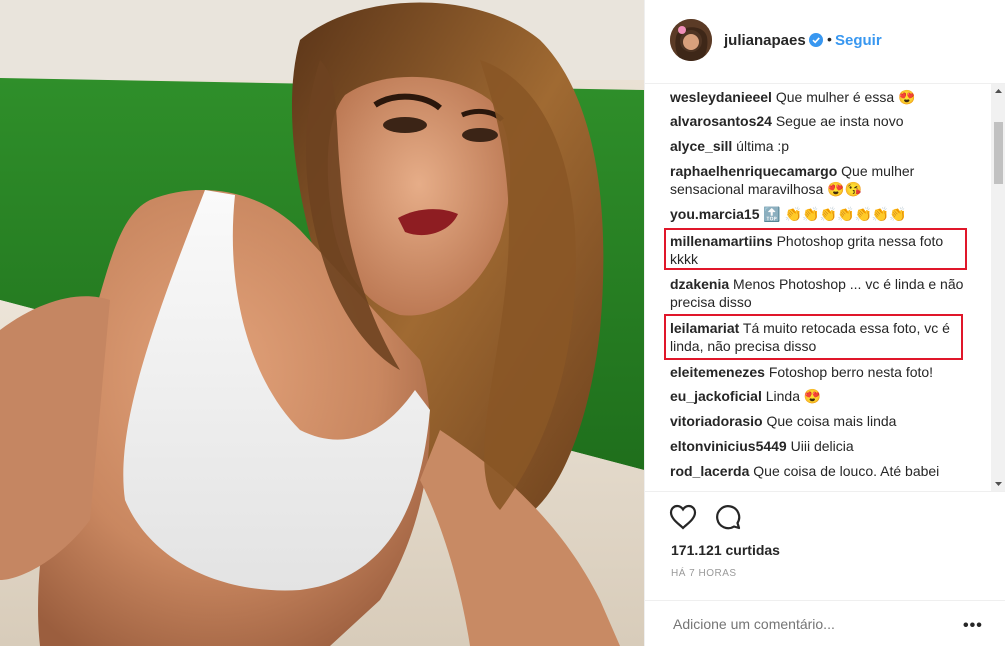 This screenshot has height=648, width=1005. I want to click on comment-username: rod_lacerda, so click(709, 471).